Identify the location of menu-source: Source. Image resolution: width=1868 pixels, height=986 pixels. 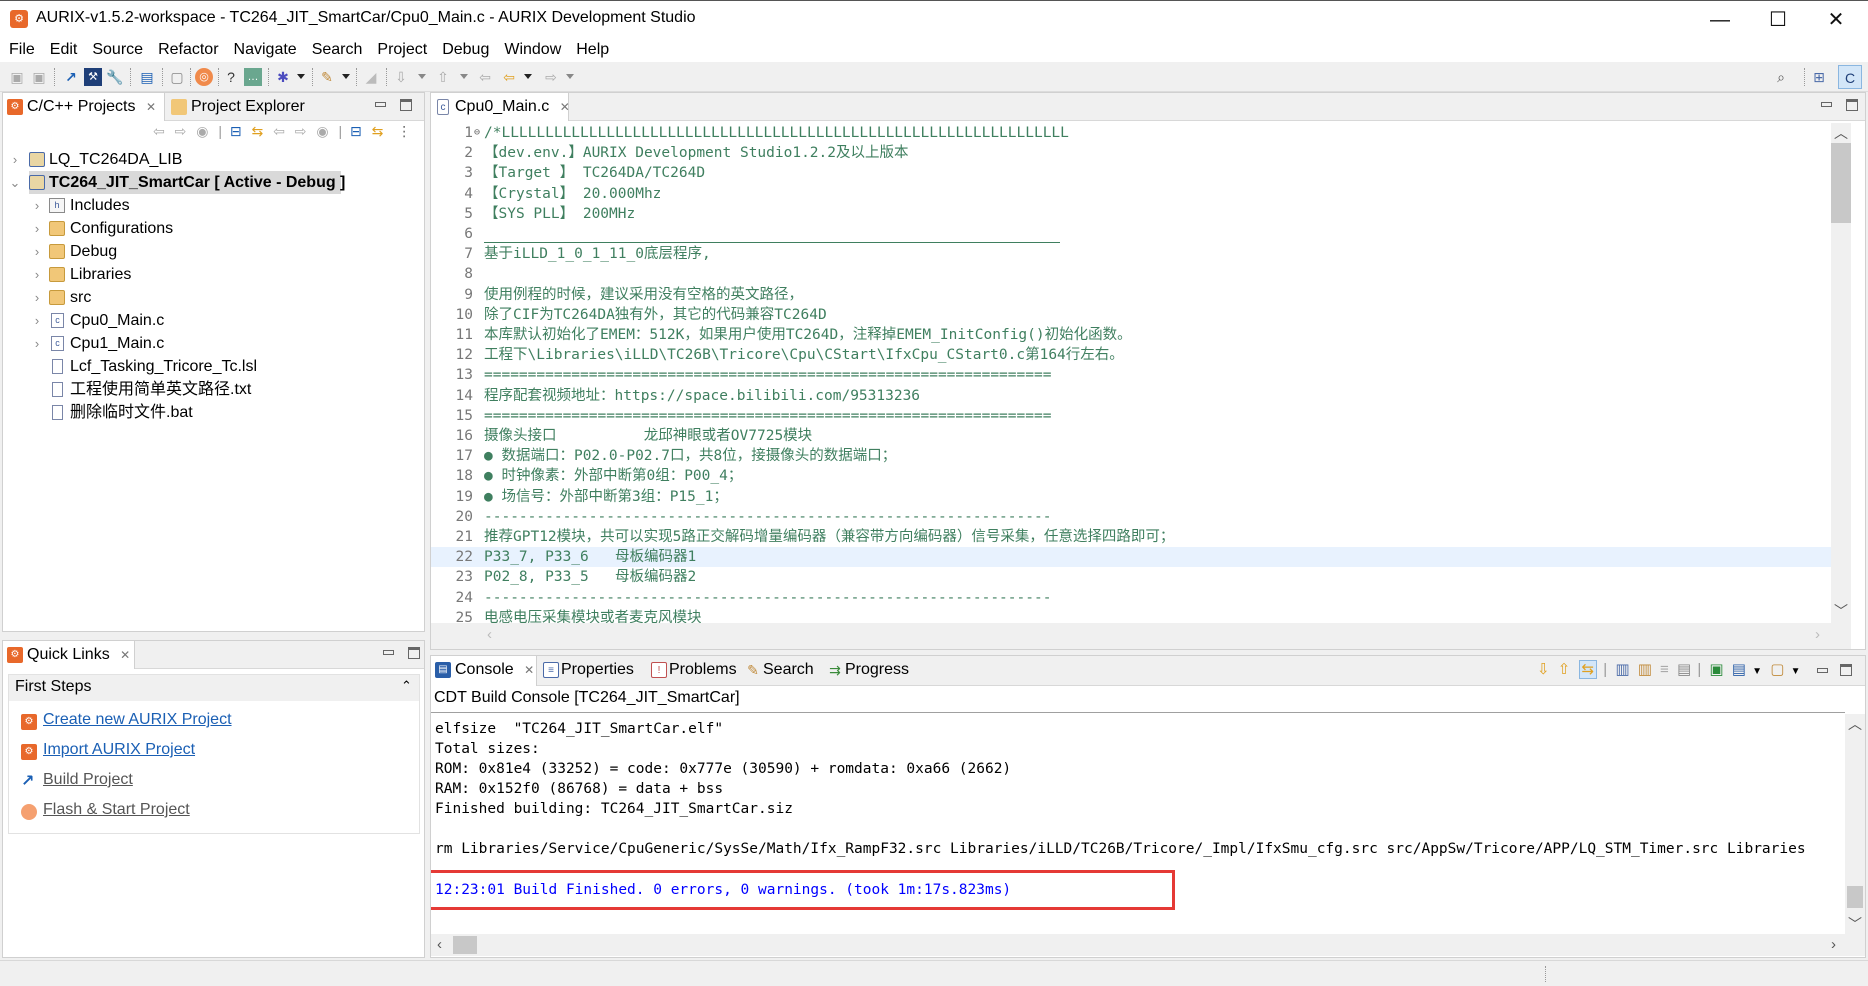
(116, 50).